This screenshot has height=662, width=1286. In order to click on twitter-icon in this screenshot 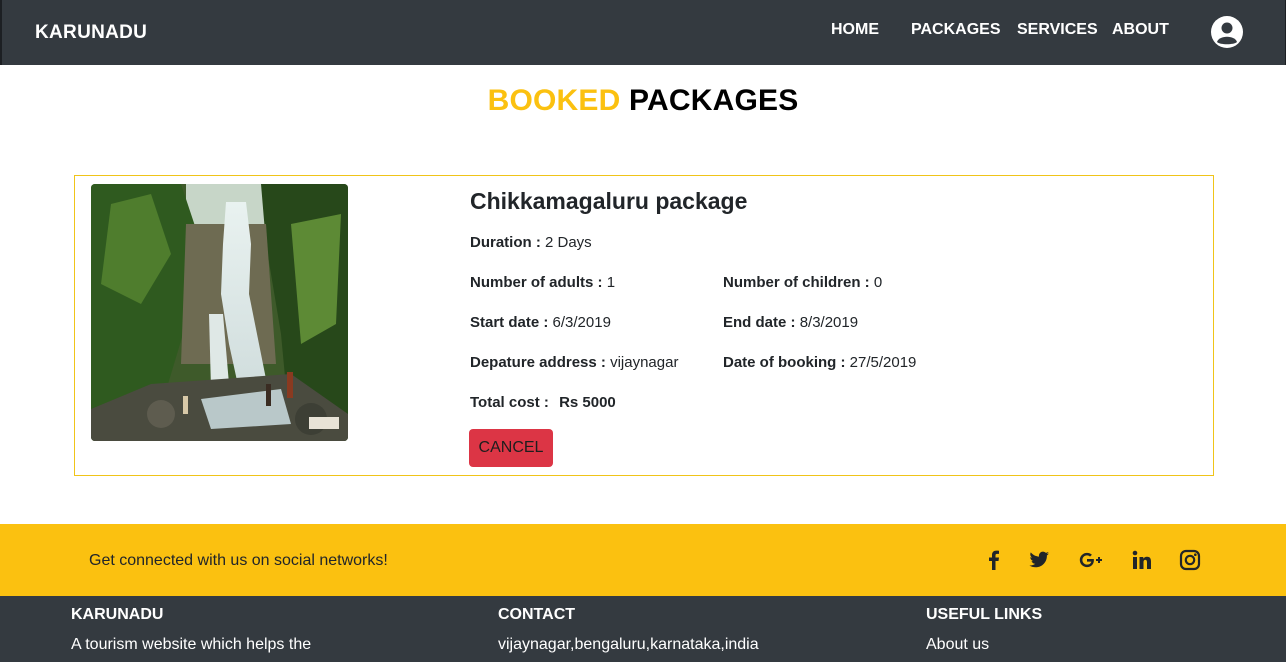, I will do `click(1039, 560)`.